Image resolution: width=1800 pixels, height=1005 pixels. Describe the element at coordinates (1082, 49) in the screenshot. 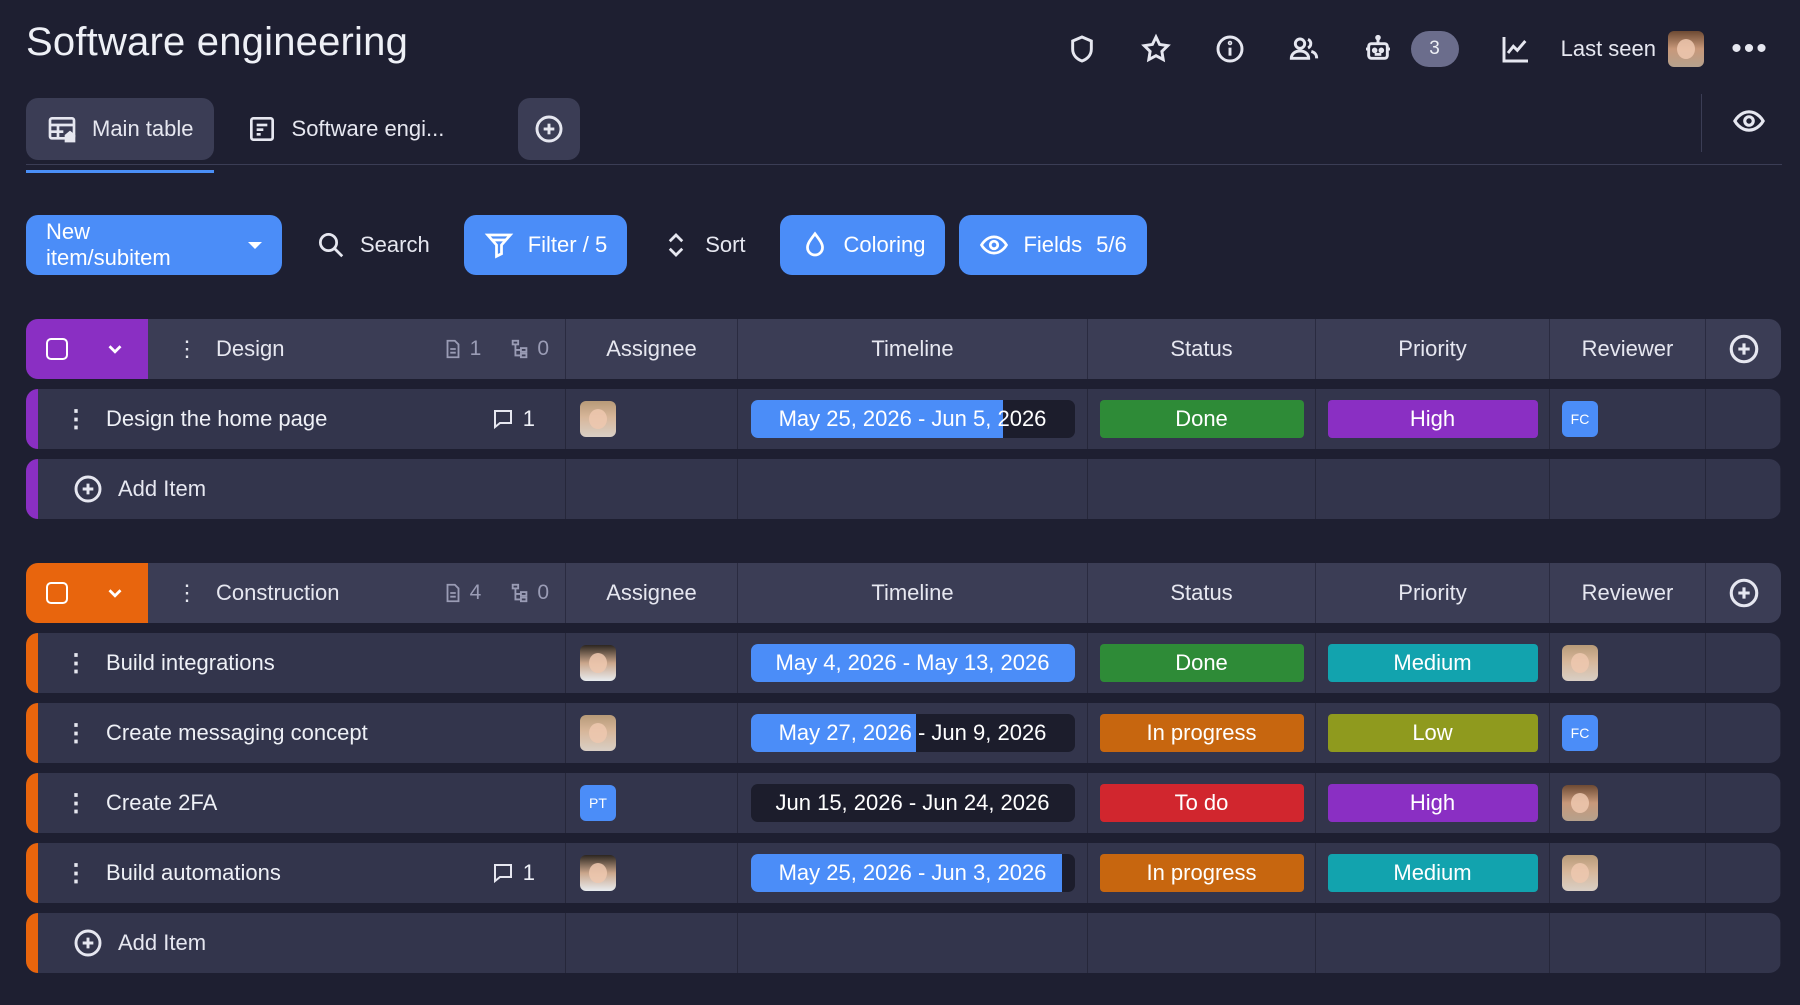

I see `permissions-shield-icon` at that location.